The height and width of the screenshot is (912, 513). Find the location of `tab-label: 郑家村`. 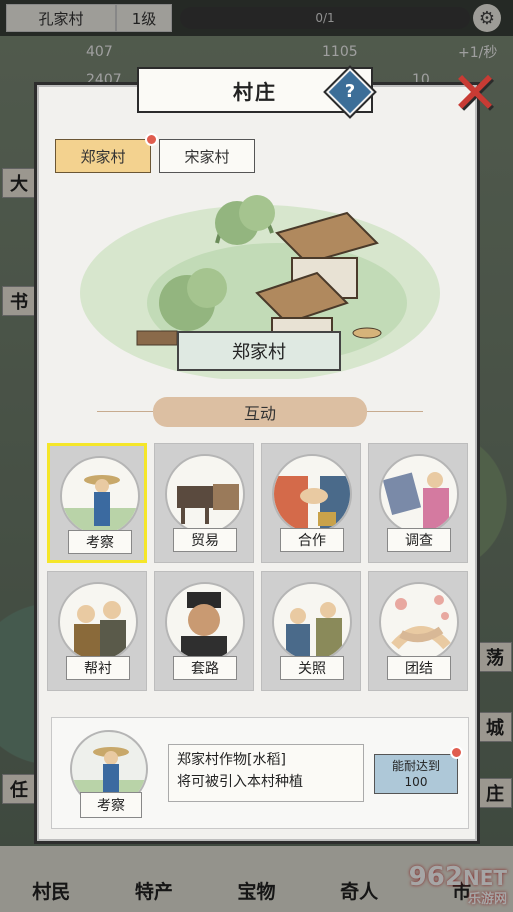

tab-label: 郑家村 is located at coordinates (103, 156).